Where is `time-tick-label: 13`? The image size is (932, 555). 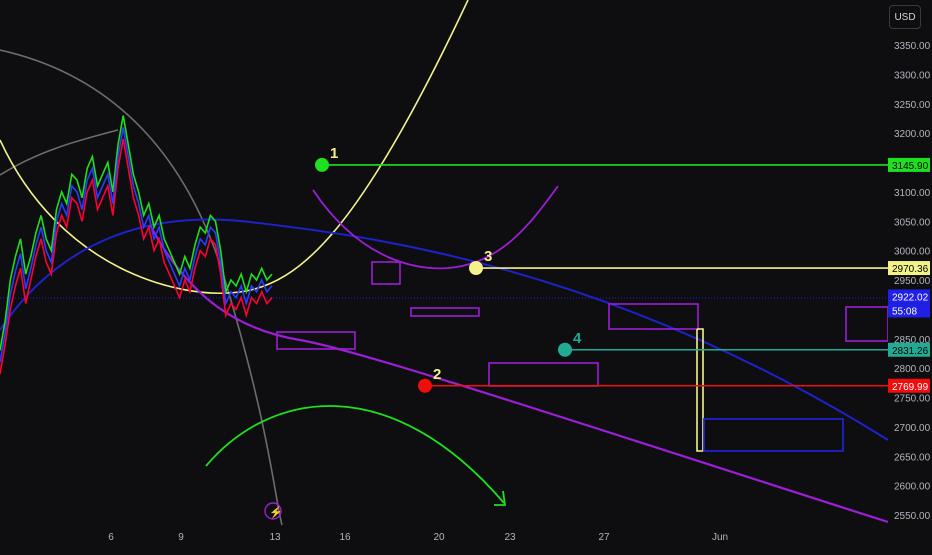 time-tick-label: 13 is located at coordinates (275, 537).